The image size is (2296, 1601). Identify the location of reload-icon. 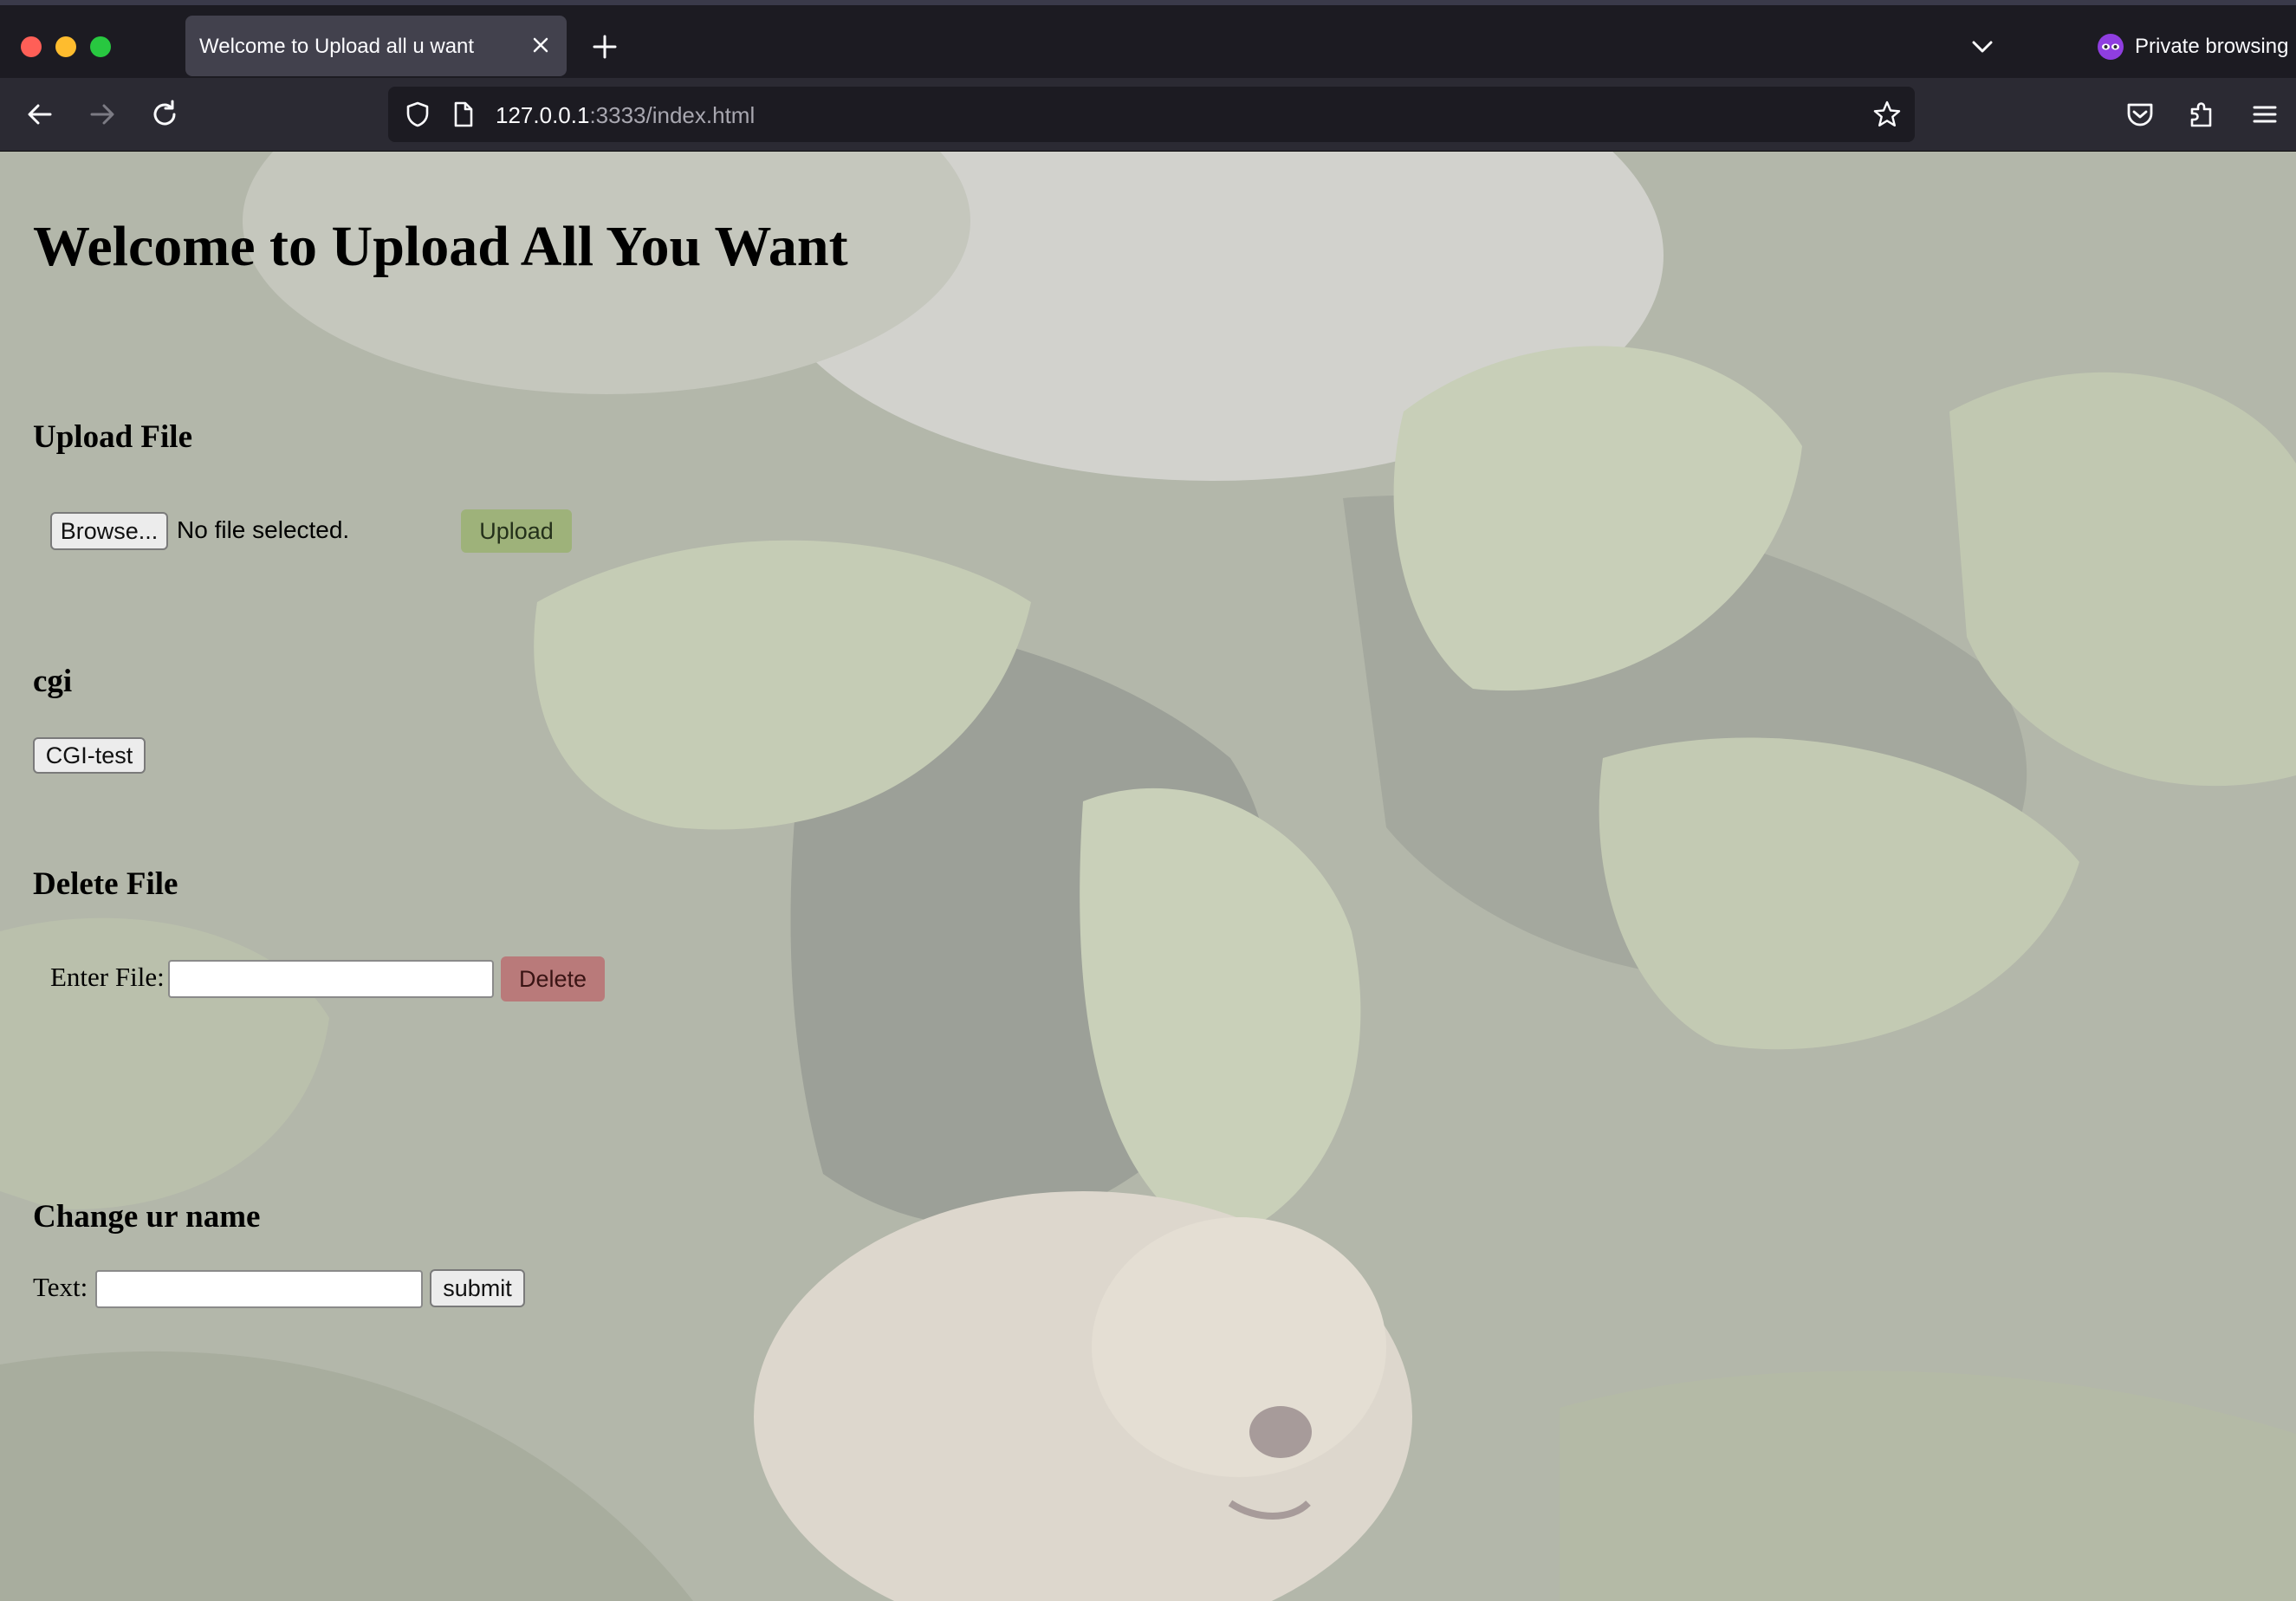
(164, 114).